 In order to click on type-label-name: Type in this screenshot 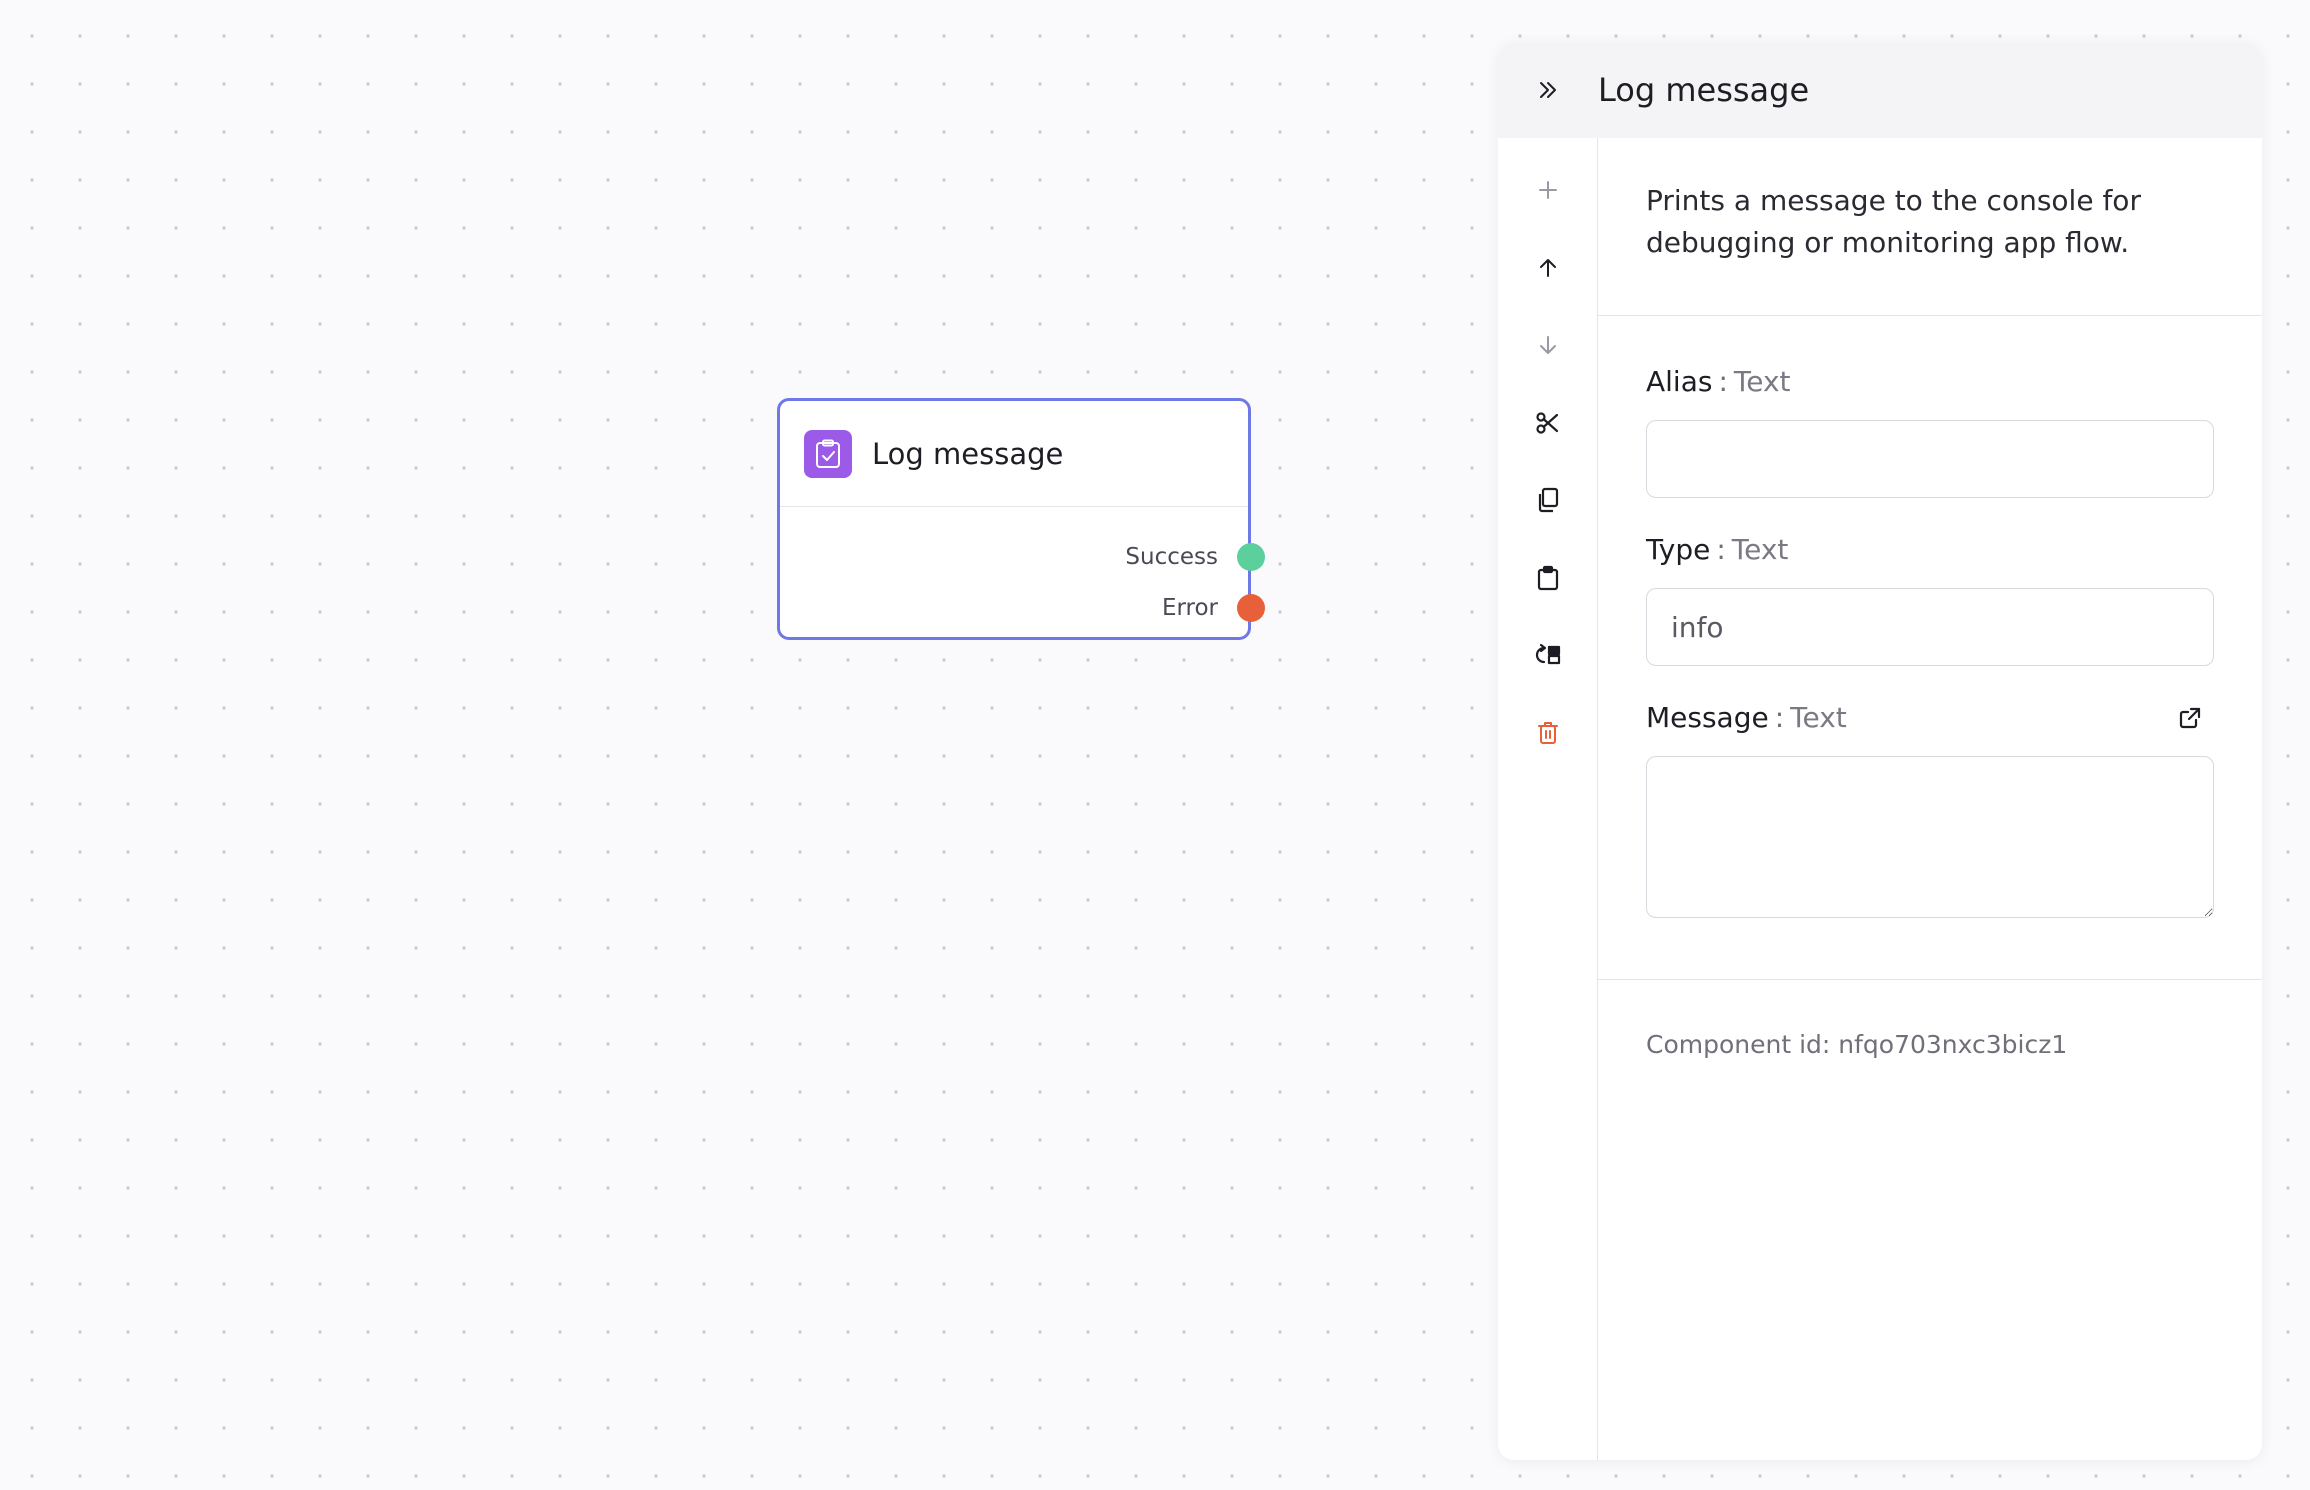, I will do `click(1678, 549)`.